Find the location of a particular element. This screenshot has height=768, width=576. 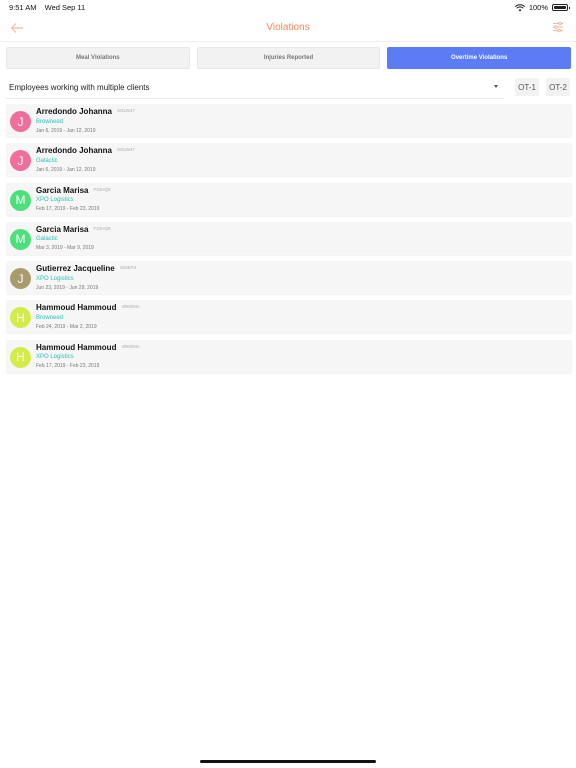

home-indicator is located at coordinates (288, 761).